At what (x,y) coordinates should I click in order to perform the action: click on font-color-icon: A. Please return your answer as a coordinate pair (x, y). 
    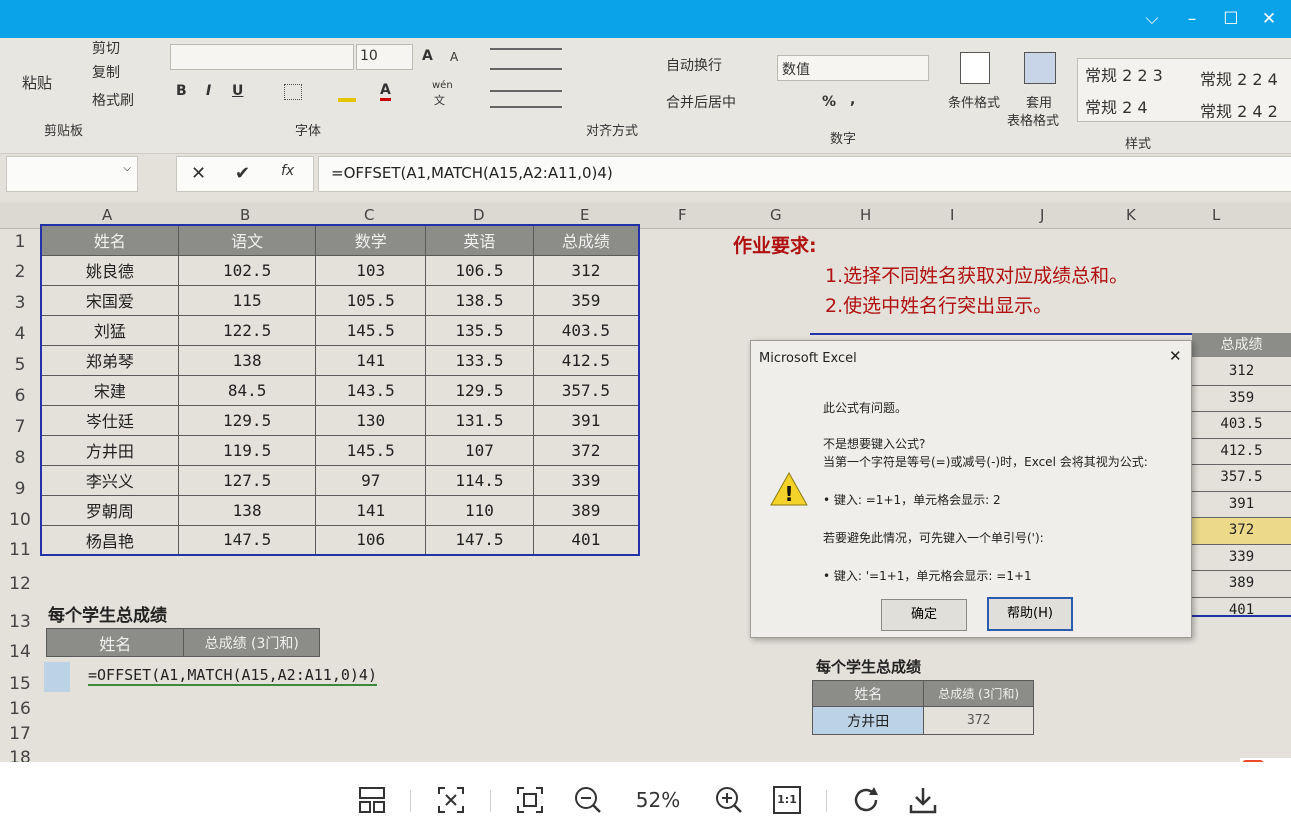
    Looking at the image, I should click on (385, 91).